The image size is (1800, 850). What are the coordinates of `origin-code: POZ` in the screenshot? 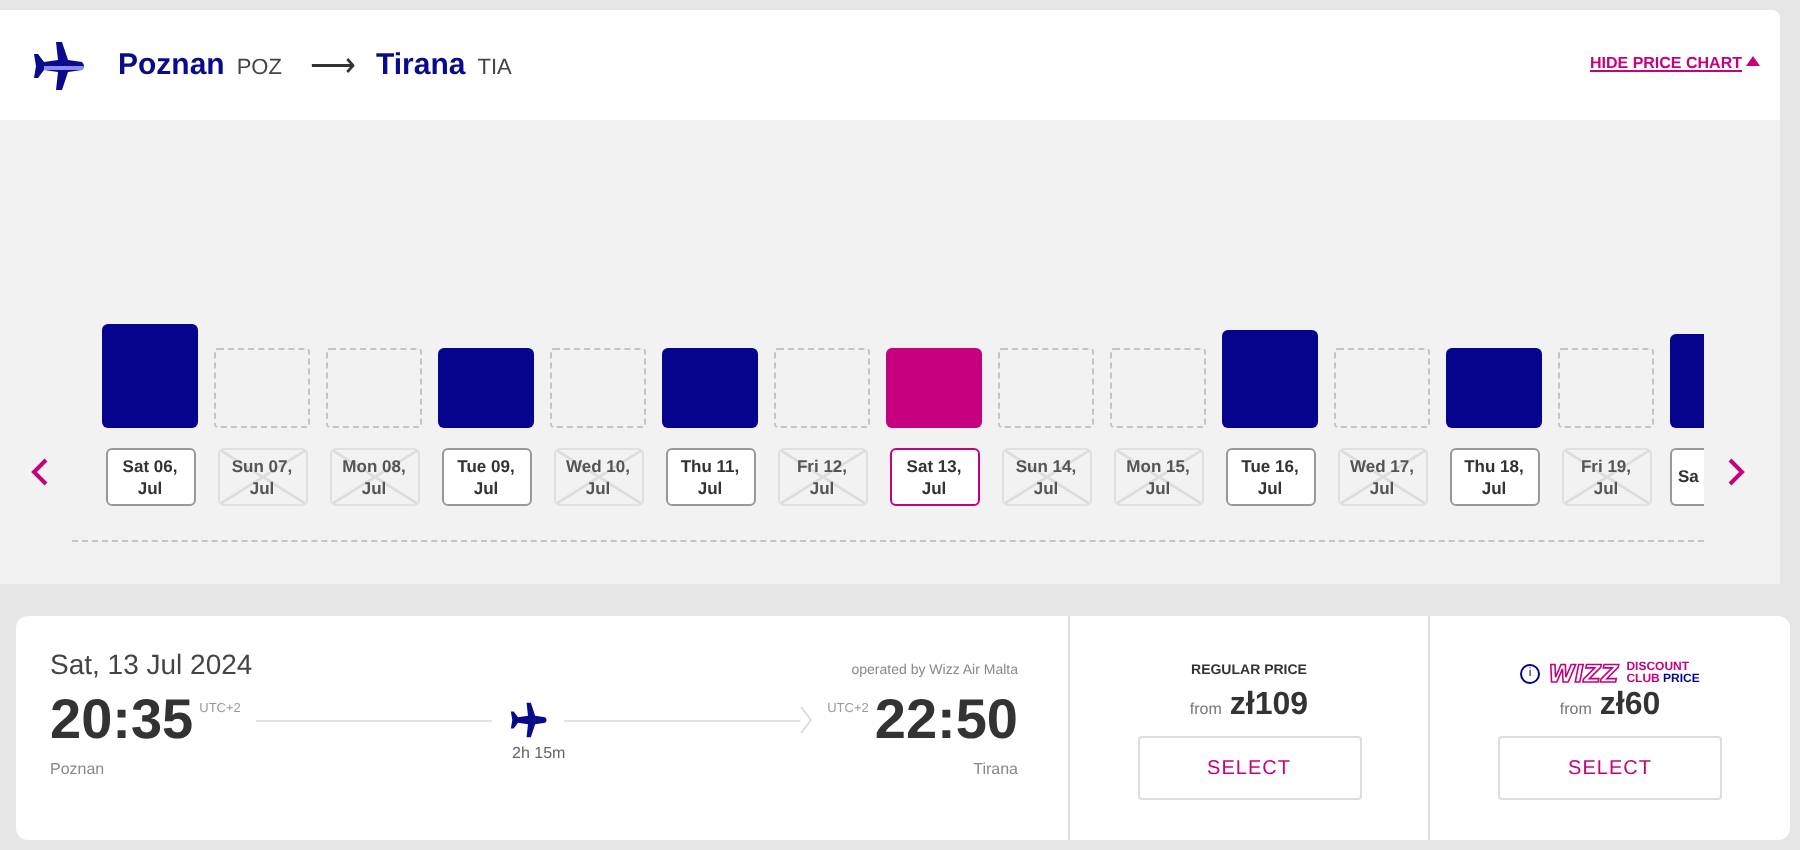 It's located at (259, 67).